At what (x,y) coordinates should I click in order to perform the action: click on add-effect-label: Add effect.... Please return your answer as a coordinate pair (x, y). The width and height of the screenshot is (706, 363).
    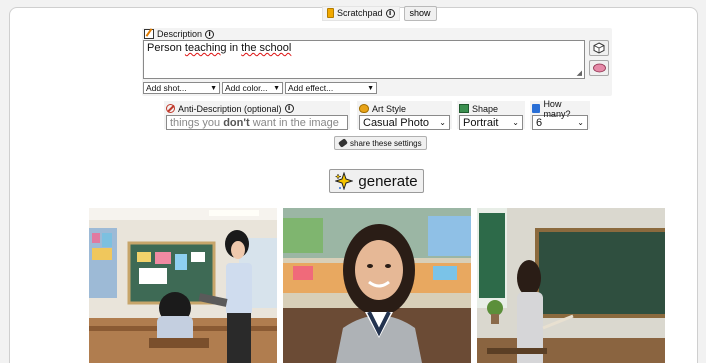
    Looking at the image, I should click on (311, 88).